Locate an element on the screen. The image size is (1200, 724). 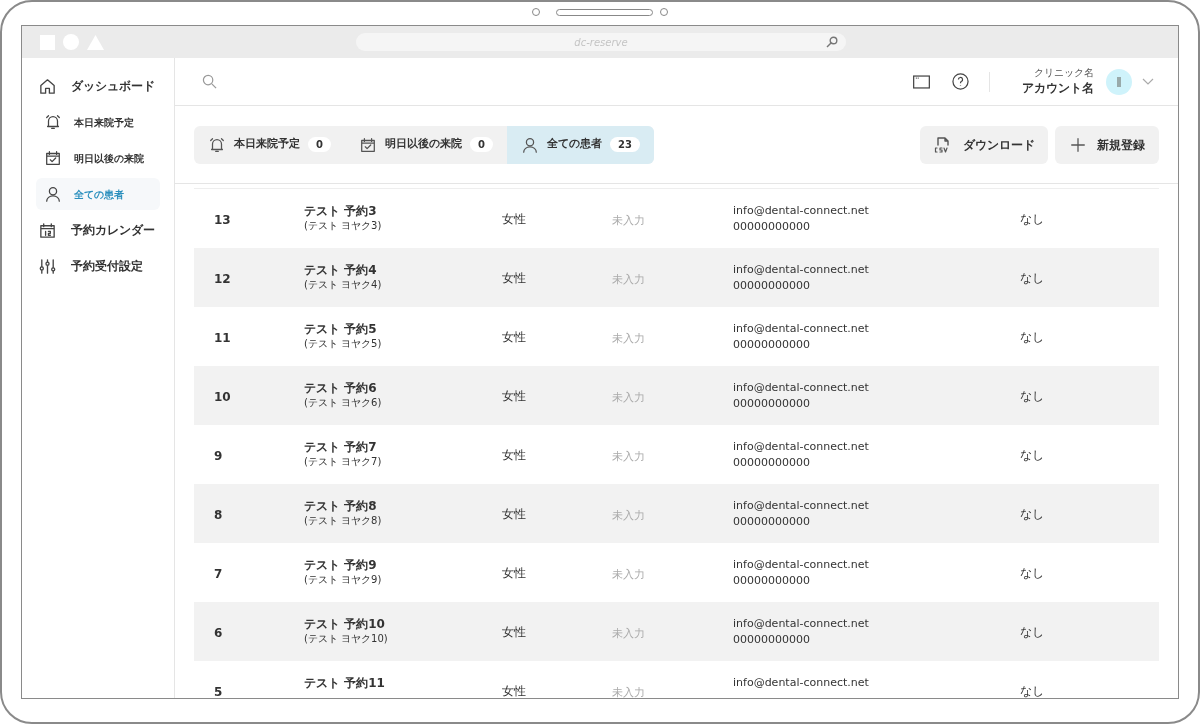
filter-tab: 全ての患者 23 is located at coordinates (580, 144).